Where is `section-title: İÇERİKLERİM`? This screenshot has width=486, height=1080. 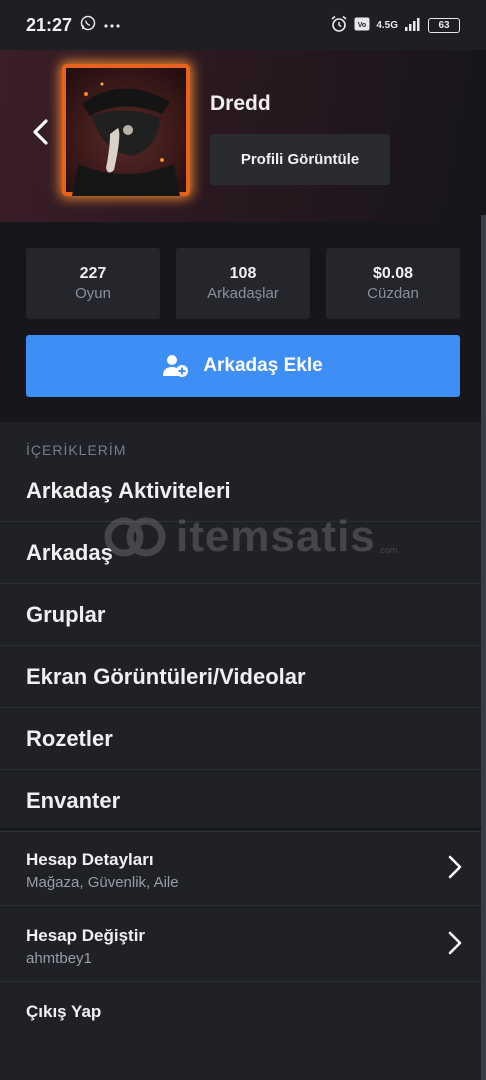 section-title: İÇERİKLERİM is located at coordinates (76, 450).